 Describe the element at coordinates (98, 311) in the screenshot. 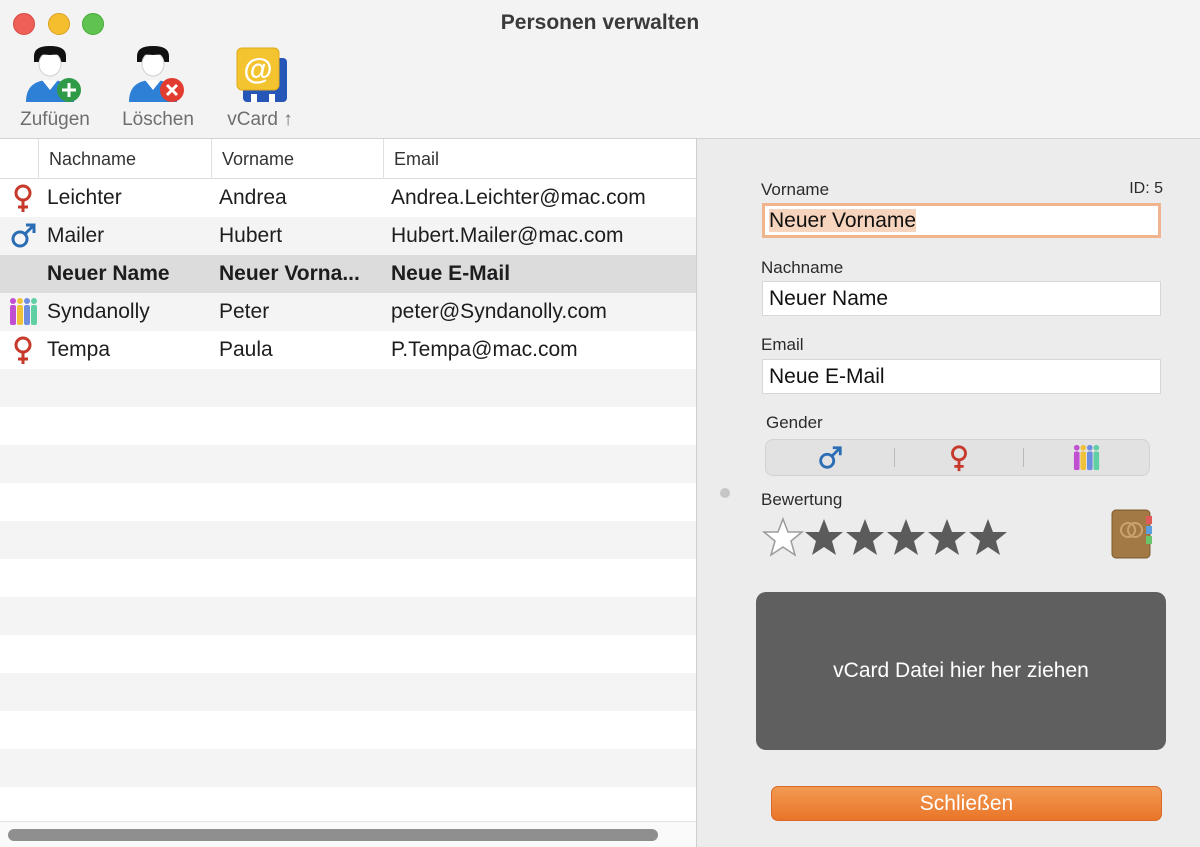

I see `cell-nachname: Syndanolly` at that location.